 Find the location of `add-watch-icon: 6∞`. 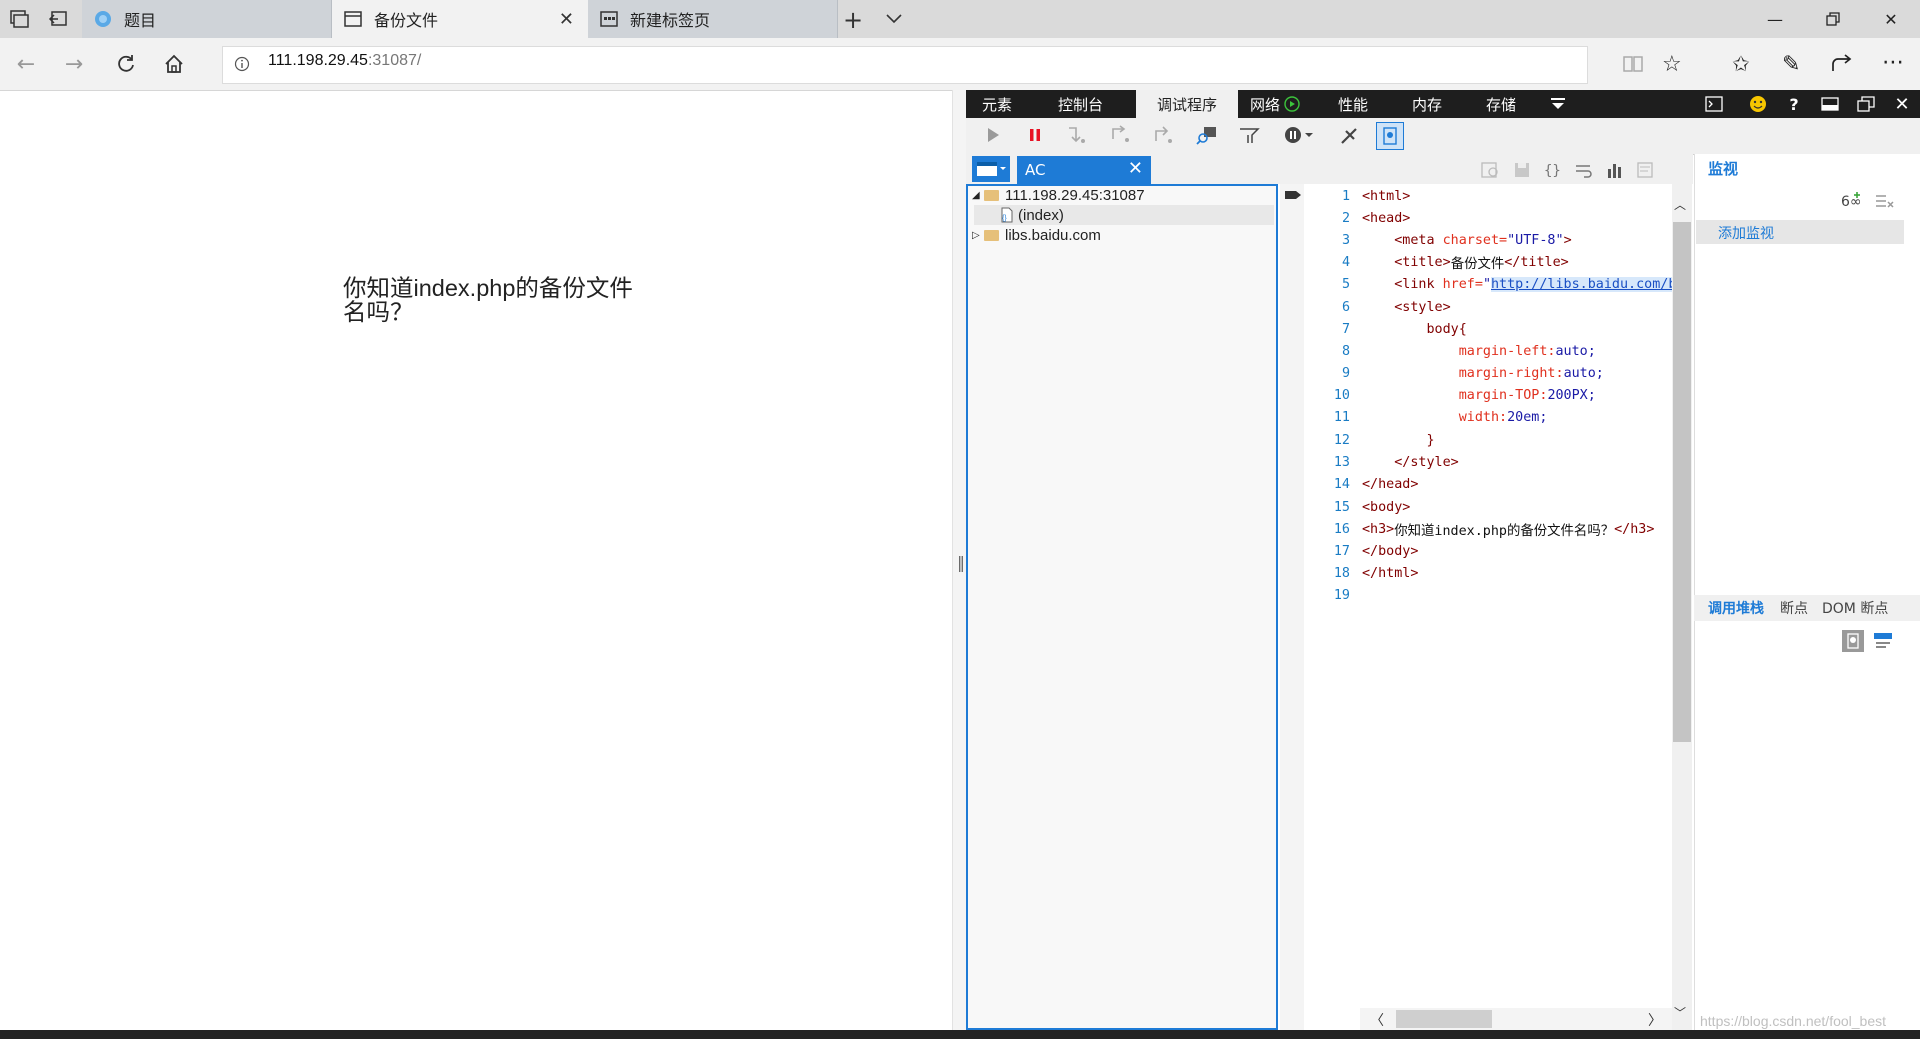

add-watch-icon: 6∞ is located at coordinates (1851, 201).